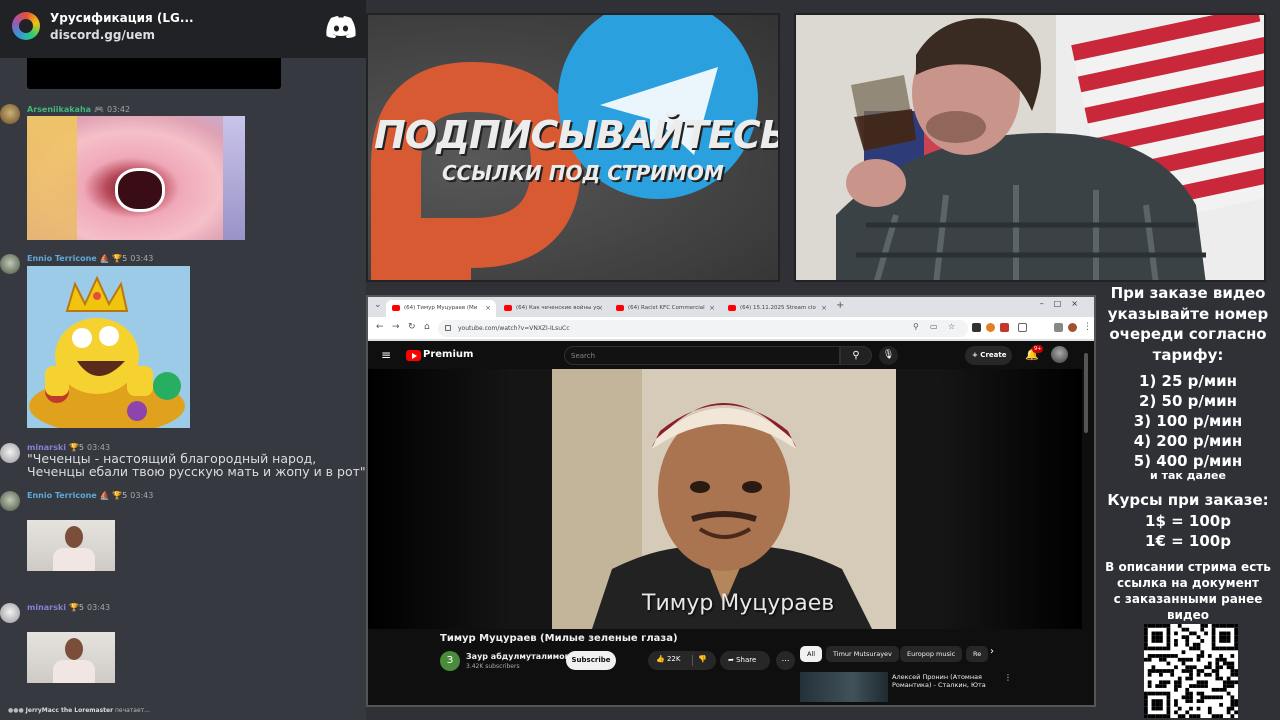 Image resolution: width=1280 pixels, height=720 pixels. I want to click on extensions-puzzle-icon, so click(1022, 327).